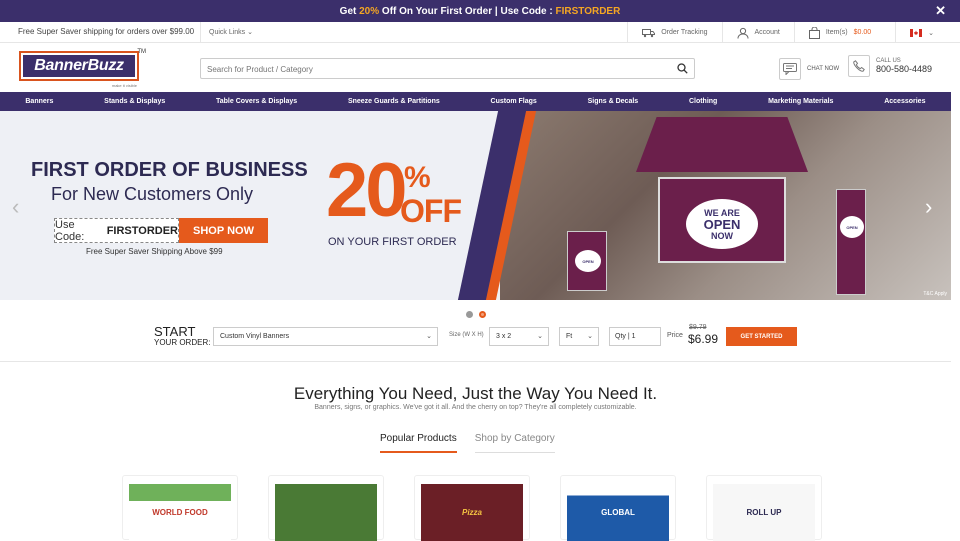  Describe the element at coordinates (348, 11) in the screenshot. I see `promo-prefix: Get` at that location.